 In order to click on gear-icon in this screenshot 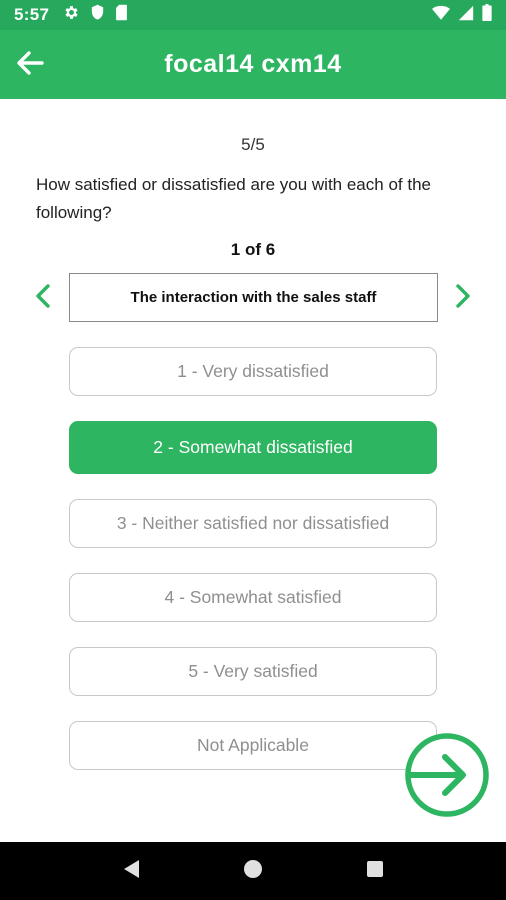, I will do `click(71, 15)`.